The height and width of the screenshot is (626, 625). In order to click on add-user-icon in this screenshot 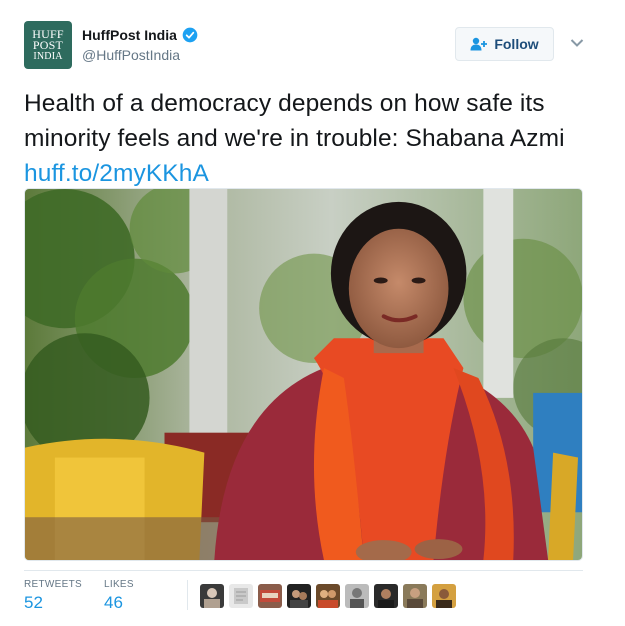, I will do `click(479, 44)`.